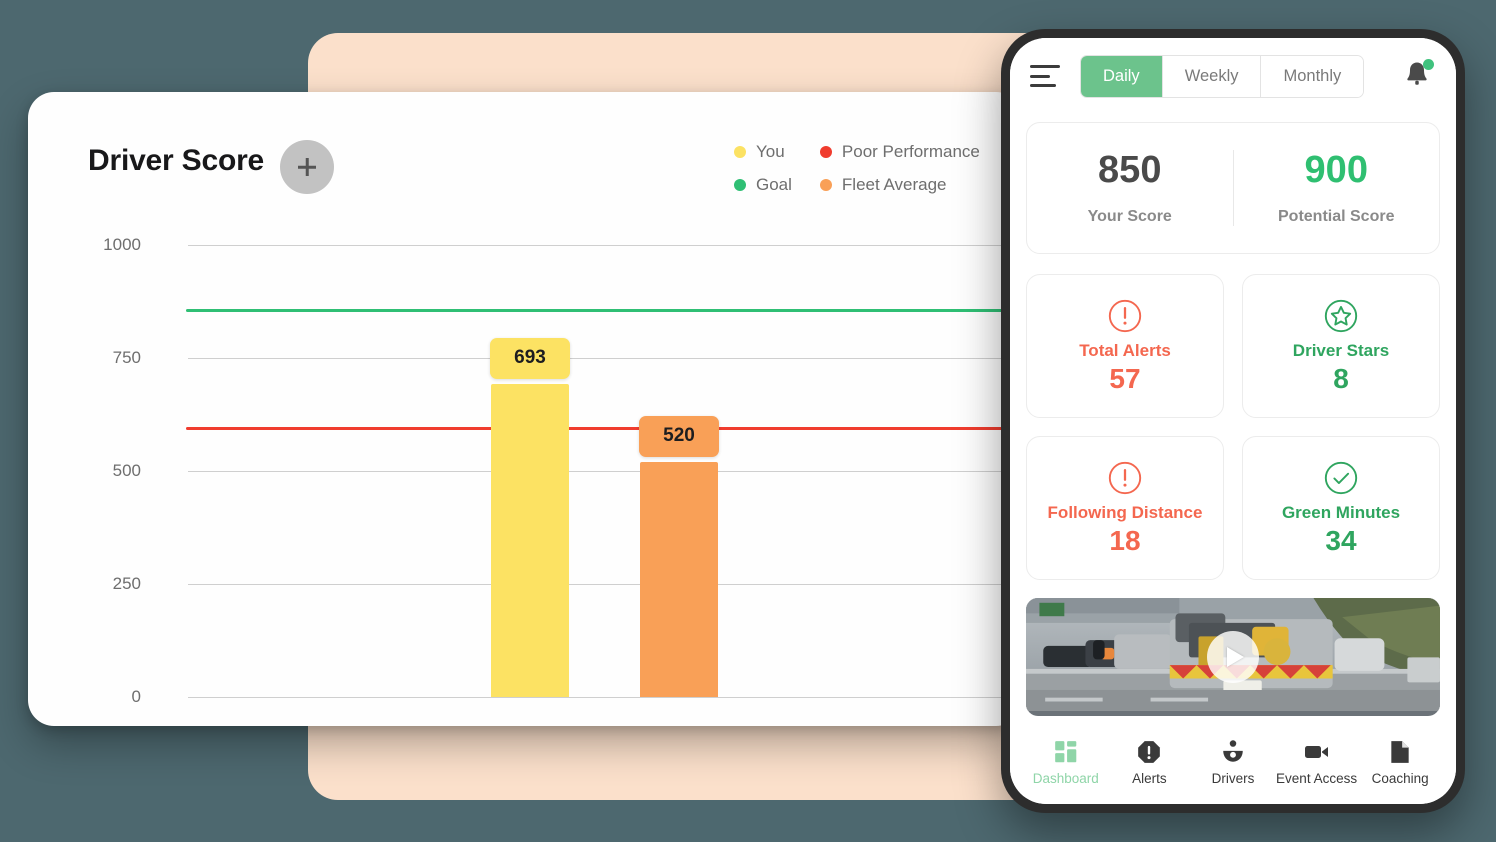 The height and width of the screenshot is (842, 1496). I want to click on legend-item-poor-performance: Poor Performance, so click(899, 152).